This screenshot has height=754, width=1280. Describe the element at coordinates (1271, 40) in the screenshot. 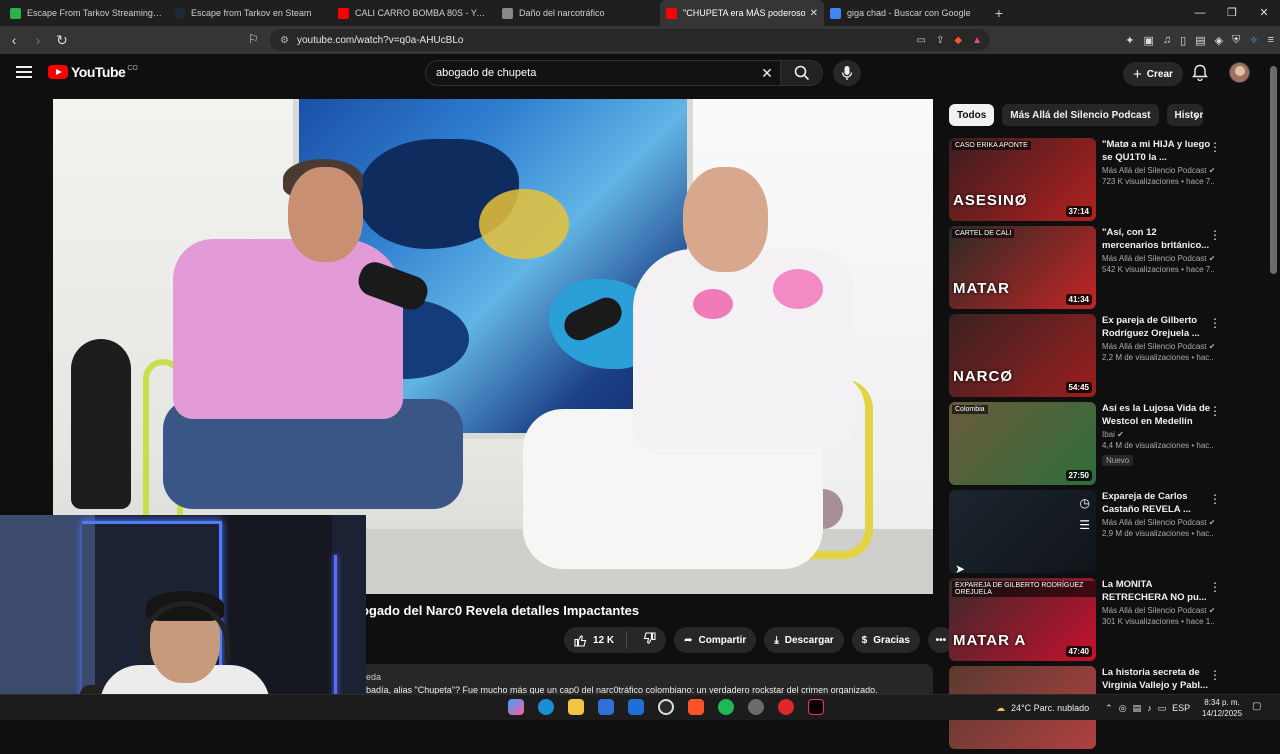

I see `menu-icon: ≡` at that location.